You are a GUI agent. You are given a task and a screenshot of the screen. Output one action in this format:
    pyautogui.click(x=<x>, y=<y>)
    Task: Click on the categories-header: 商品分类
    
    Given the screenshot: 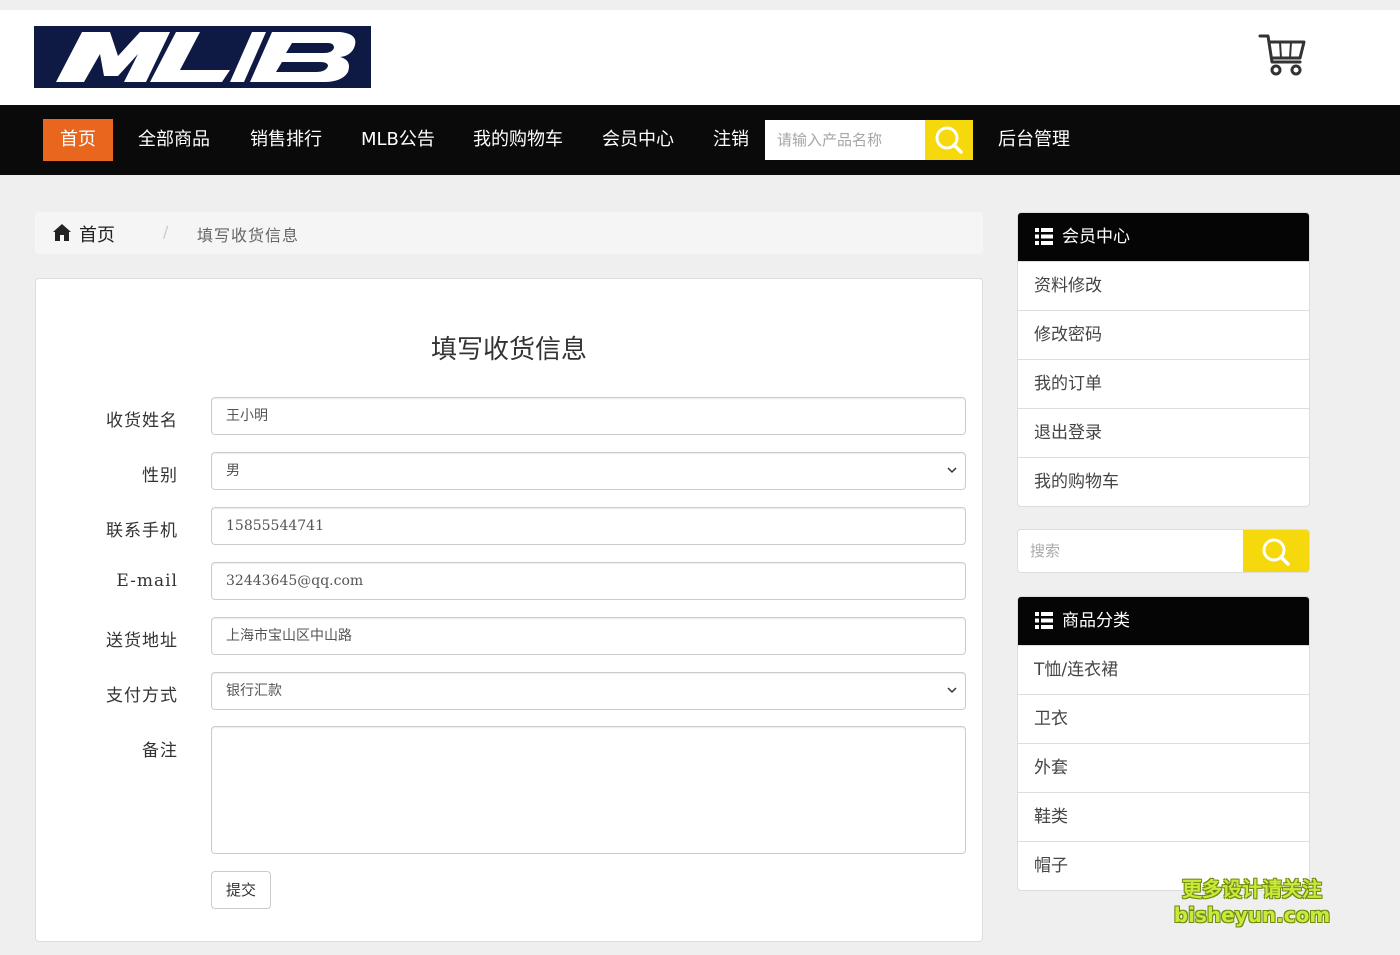 What is the action you would take?
    pyautogui.click(x=1163, y=621)
    